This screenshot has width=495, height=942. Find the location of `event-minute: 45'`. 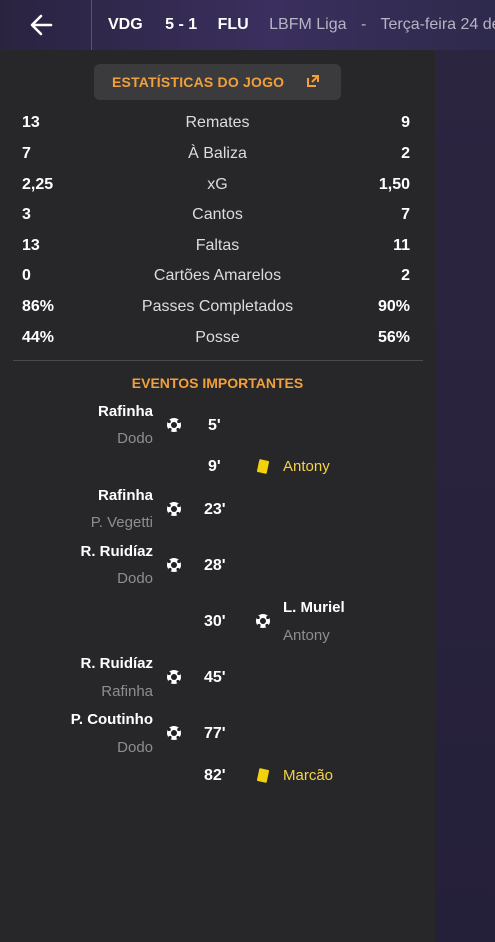

event-minute: 45' is located at coordinates (215, 677).